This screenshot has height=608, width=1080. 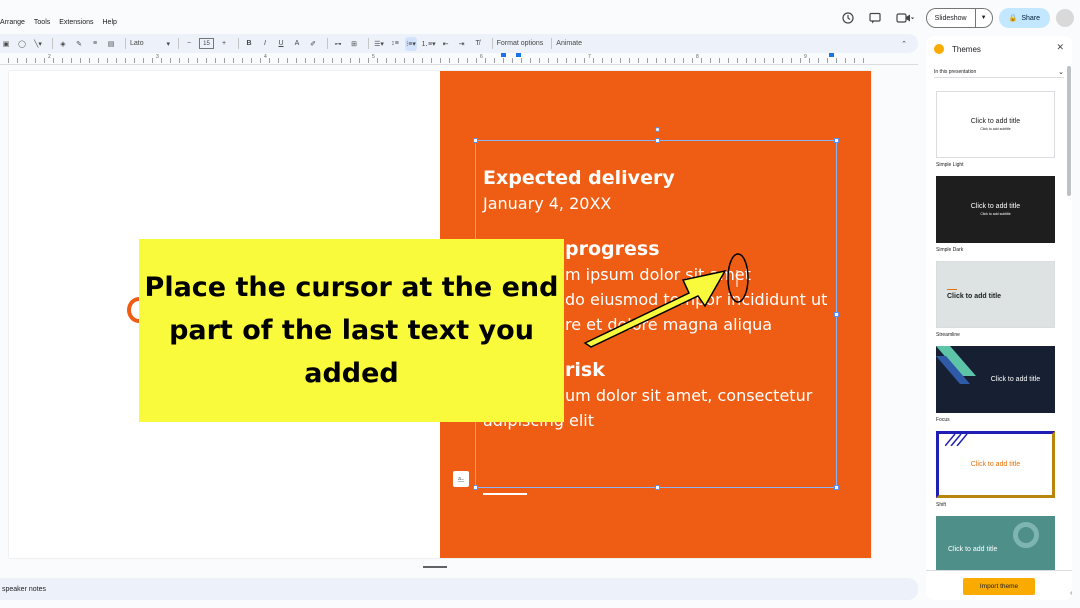 I want to click on heading-delivery: Expected delivery, so click(x=579, y=178).